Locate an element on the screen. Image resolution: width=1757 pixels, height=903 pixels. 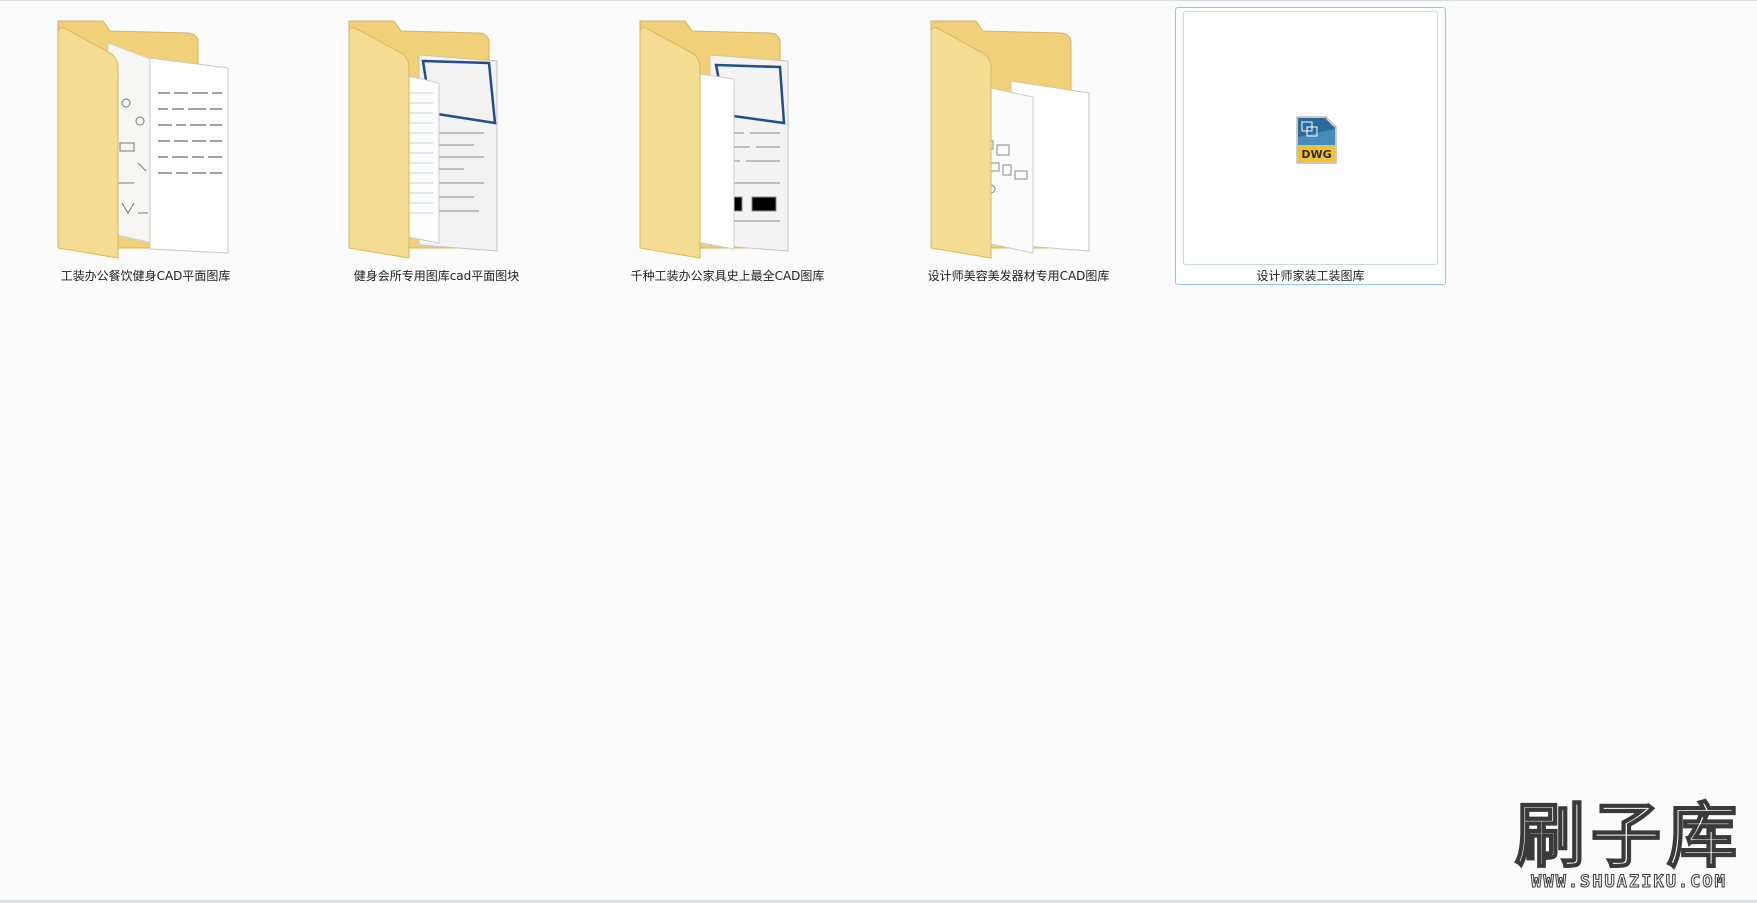
folder-item: 千种工装办公家具史上最全CAD图库 is located at coordinates (727, 146).